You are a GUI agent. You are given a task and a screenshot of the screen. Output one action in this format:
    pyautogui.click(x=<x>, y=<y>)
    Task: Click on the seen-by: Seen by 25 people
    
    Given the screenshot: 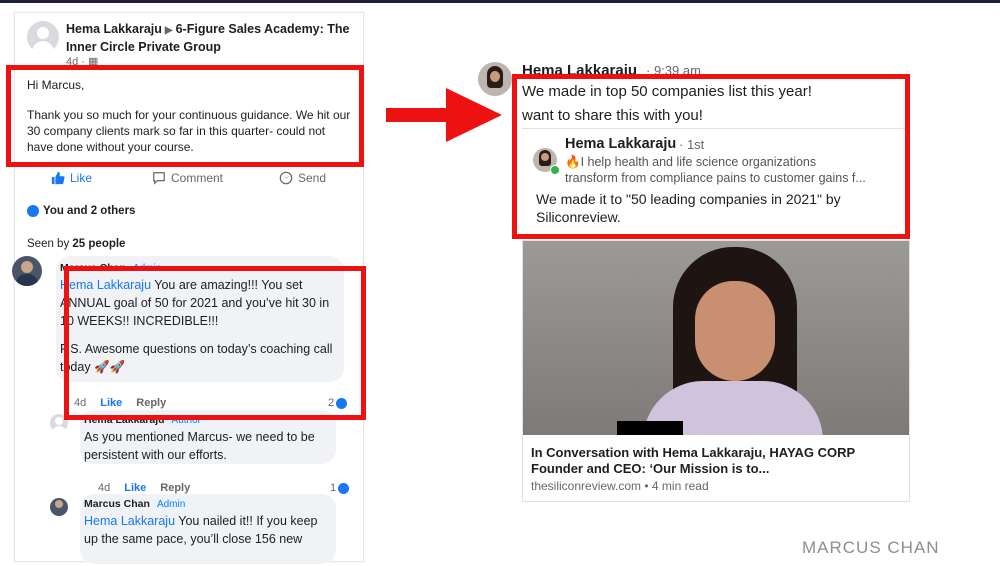 What is the action you would take?
    pyautogui.click(x=76, y=244)
    